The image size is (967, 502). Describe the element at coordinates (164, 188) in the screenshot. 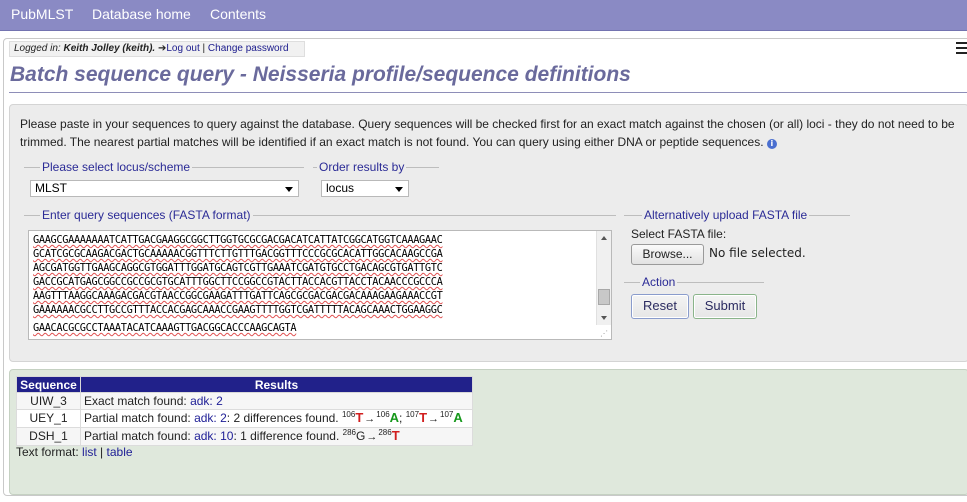

I see `locus-select: MLST` at that location.